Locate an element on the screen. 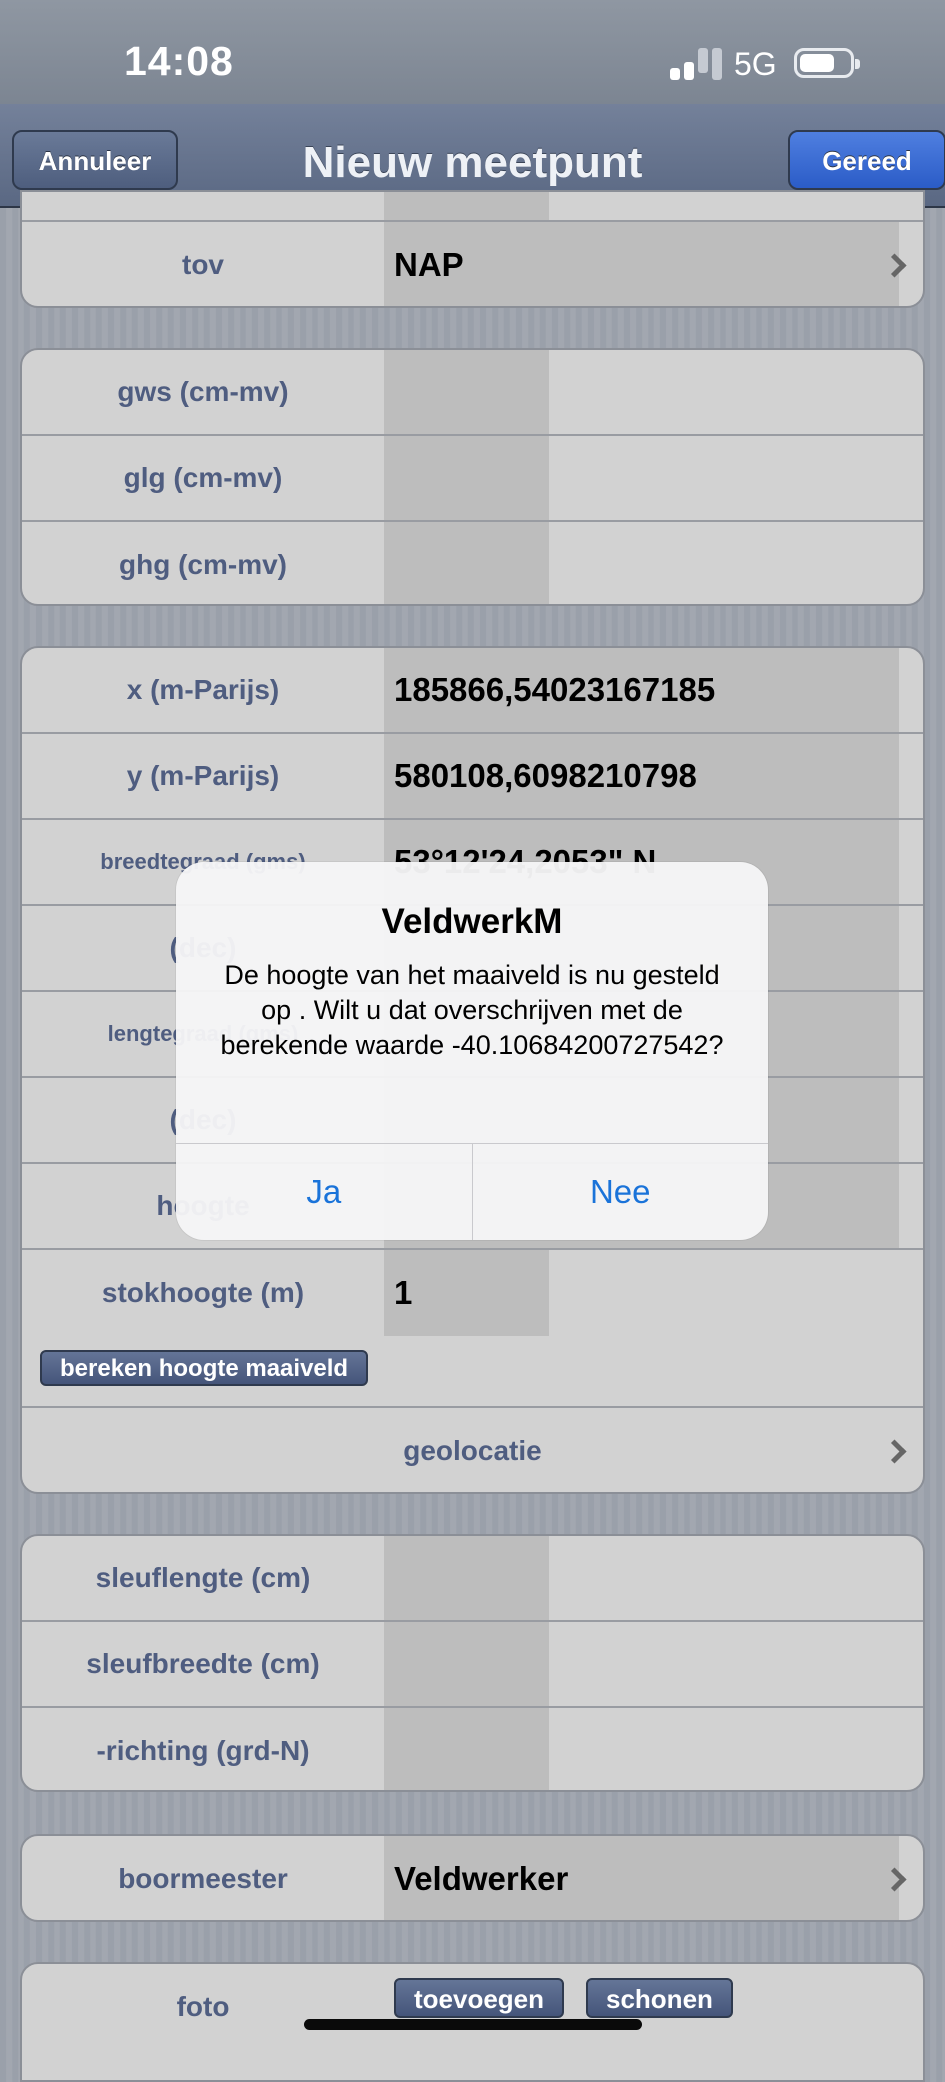  alert-title: VeldwerkM is located at coordinates (472, 921).